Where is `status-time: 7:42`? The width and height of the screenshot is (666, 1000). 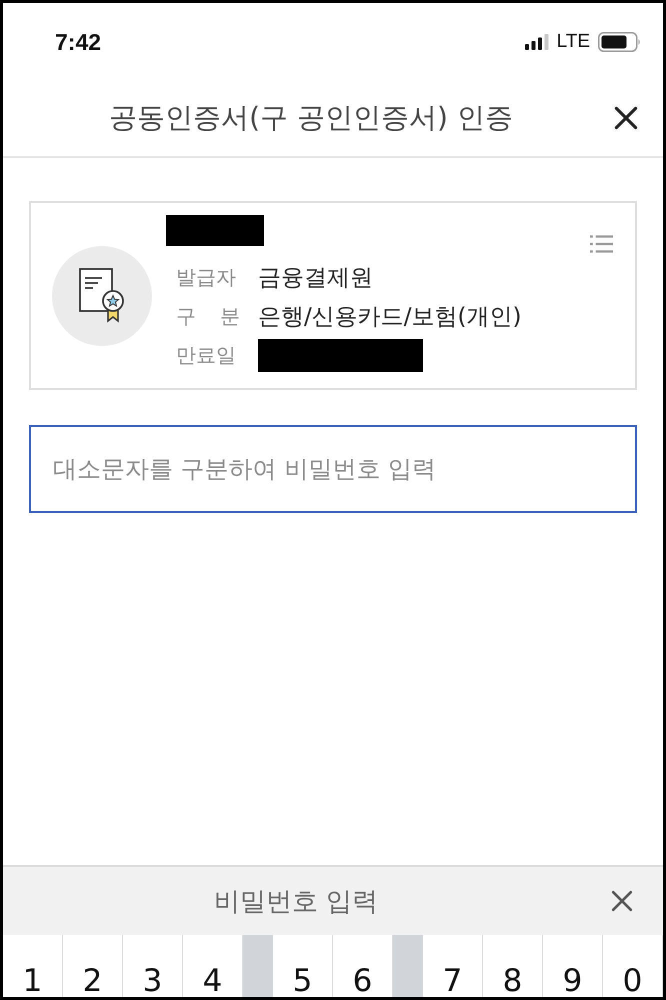
status-time: 7:42 is located at coordinates (78, 42).